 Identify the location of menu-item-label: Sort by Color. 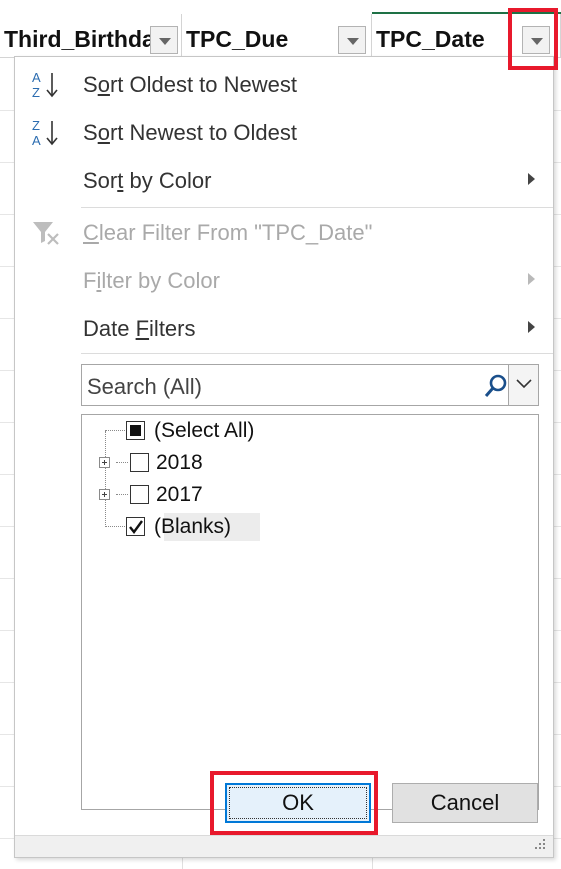
(147, 180).